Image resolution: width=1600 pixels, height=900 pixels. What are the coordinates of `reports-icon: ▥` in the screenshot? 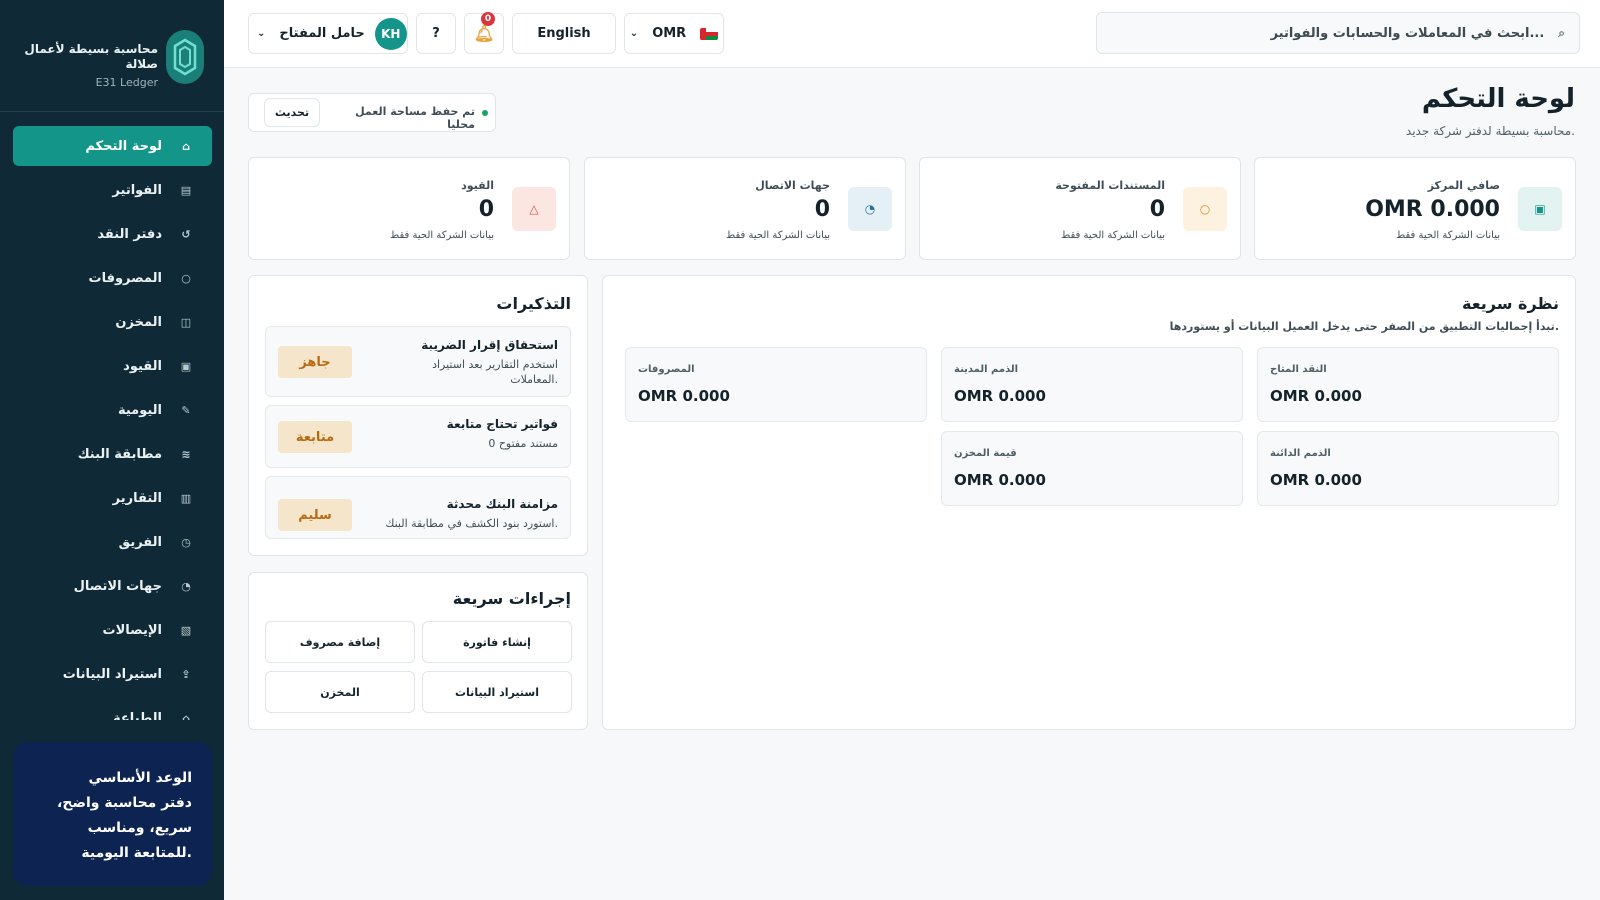 It's located at (186, 498).